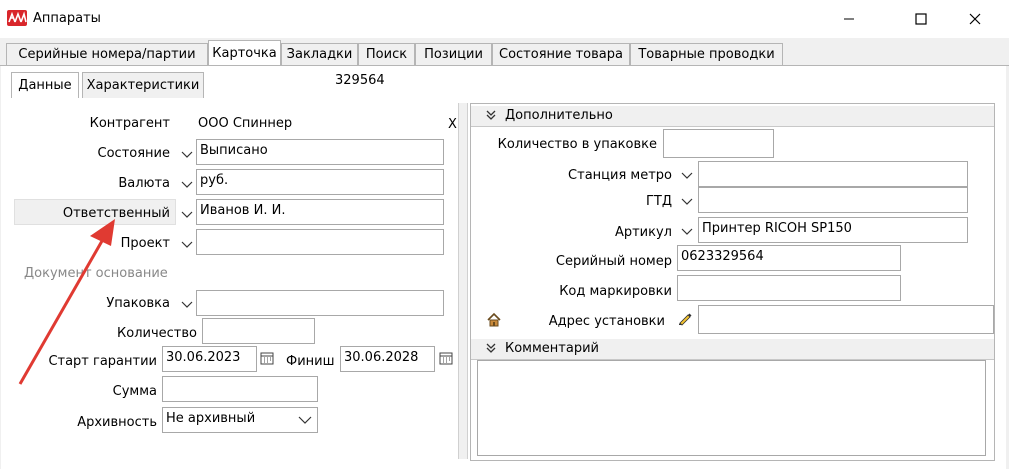 Image resolution: width=1009 pixels, height=469 pixels. Describe the element at coordinates (463, 281) in the screenshot. I see `panel-splitter` at that location.